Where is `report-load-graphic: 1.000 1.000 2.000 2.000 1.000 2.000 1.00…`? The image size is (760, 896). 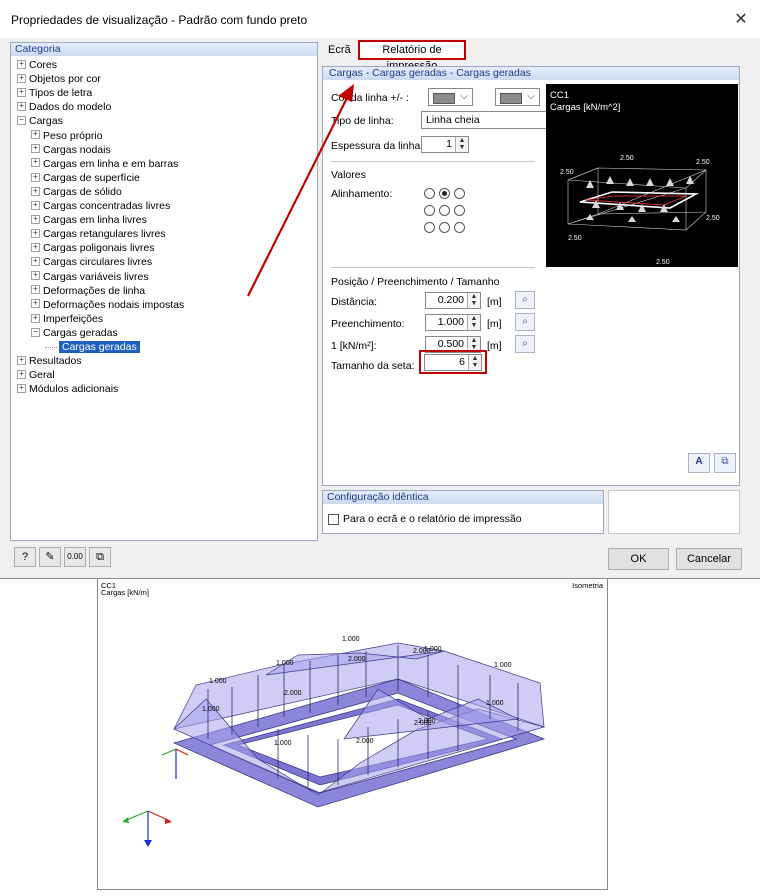 report-load-graphic: 1.000 1.000 2.000 2.000 1.000 2.000 1.00… is located at coordinates (334, 741).